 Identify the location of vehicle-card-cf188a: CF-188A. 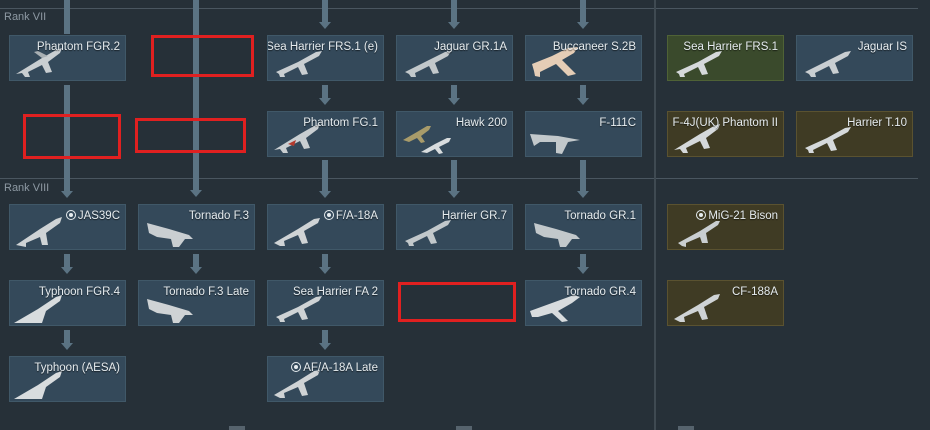
(725, 303).